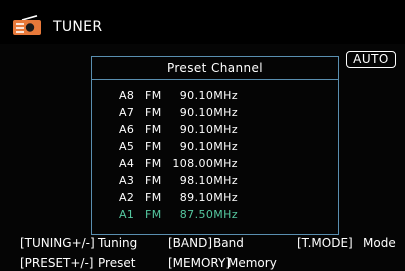  I want to click on preset-id: A5, so click(127, 146).